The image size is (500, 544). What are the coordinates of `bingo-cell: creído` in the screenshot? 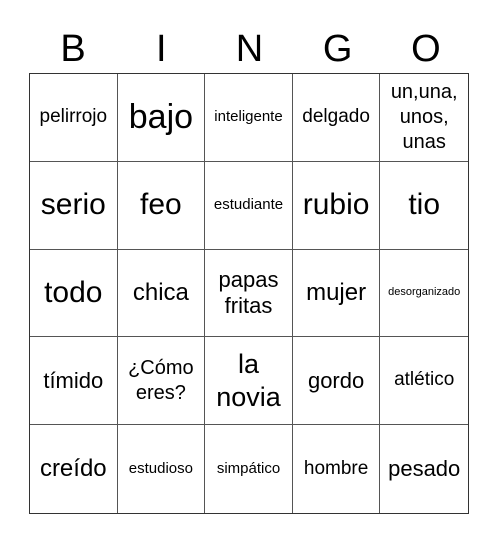 It's located at (74, 469).